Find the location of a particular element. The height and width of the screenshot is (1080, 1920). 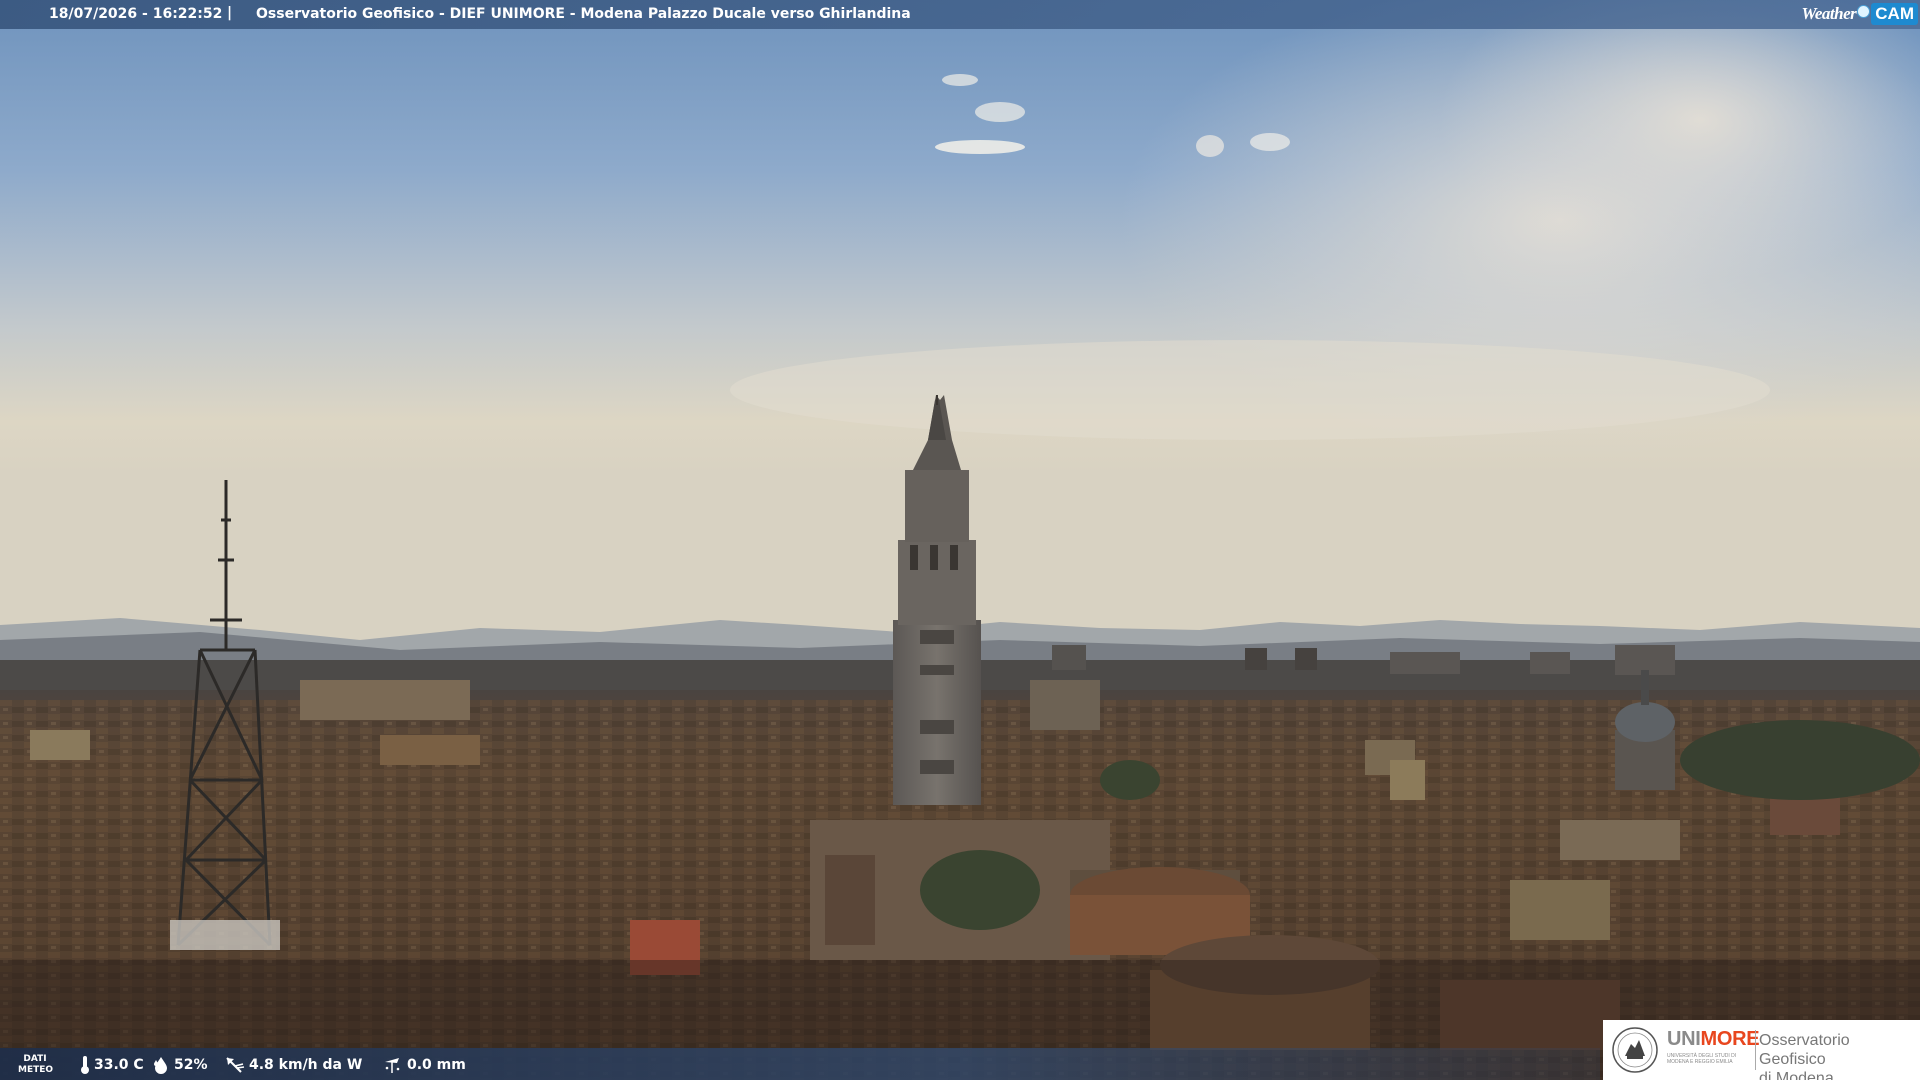

unimore-more: MORE is located at coordinates (1730, 1039).